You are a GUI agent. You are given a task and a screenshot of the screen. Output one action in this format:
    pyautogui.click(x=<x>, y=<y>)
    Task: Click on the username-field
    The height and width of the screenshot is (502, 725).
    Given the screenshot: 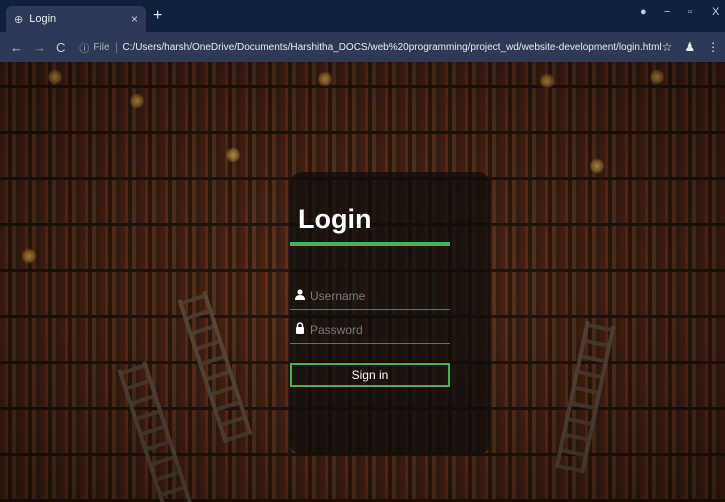 What is the action you would take?
    pyautogui.click(x=370, y=296)
    